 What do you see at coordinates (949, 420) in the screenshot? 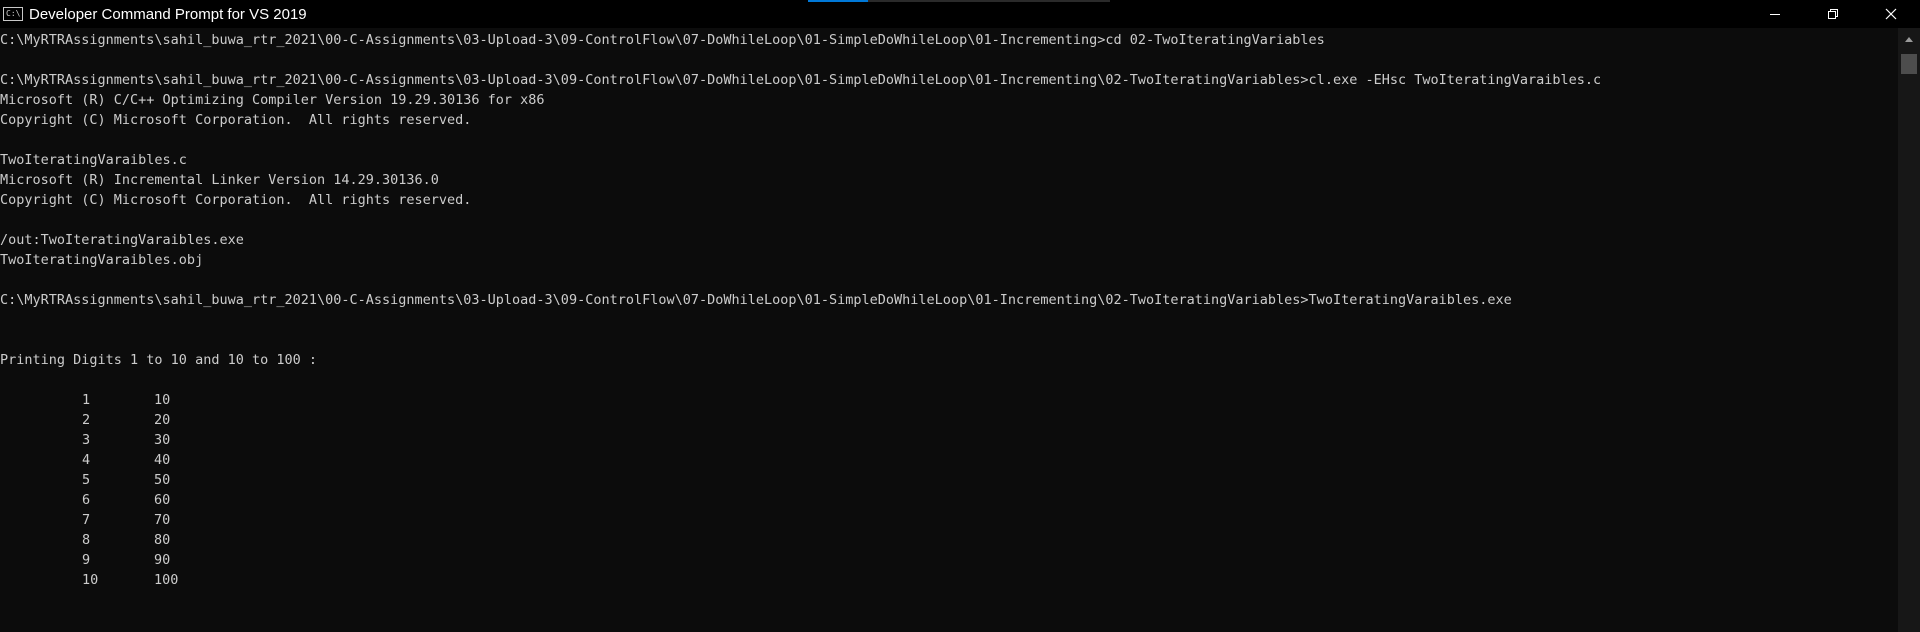
I see `output-row: 2 20` at bounding box center [949, 420].